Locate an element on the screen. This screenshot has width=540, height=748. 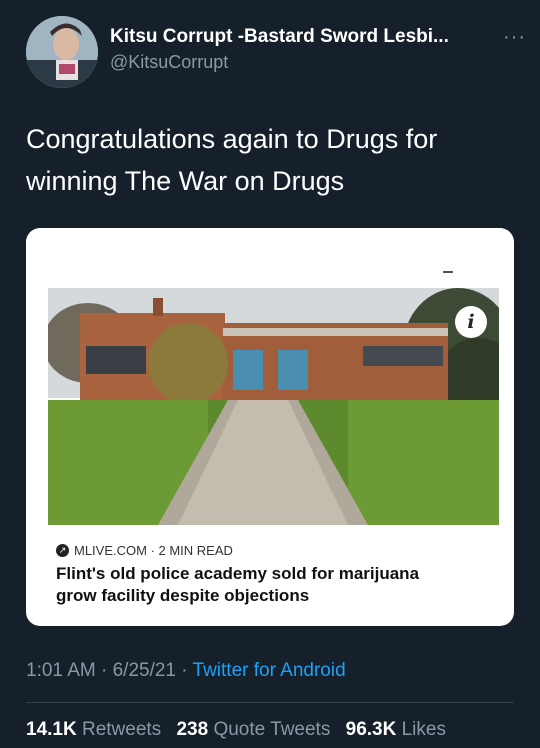
tweet-timestamp: 1:01 AM · 6/25/21 · is located at coordinates (109, 670).